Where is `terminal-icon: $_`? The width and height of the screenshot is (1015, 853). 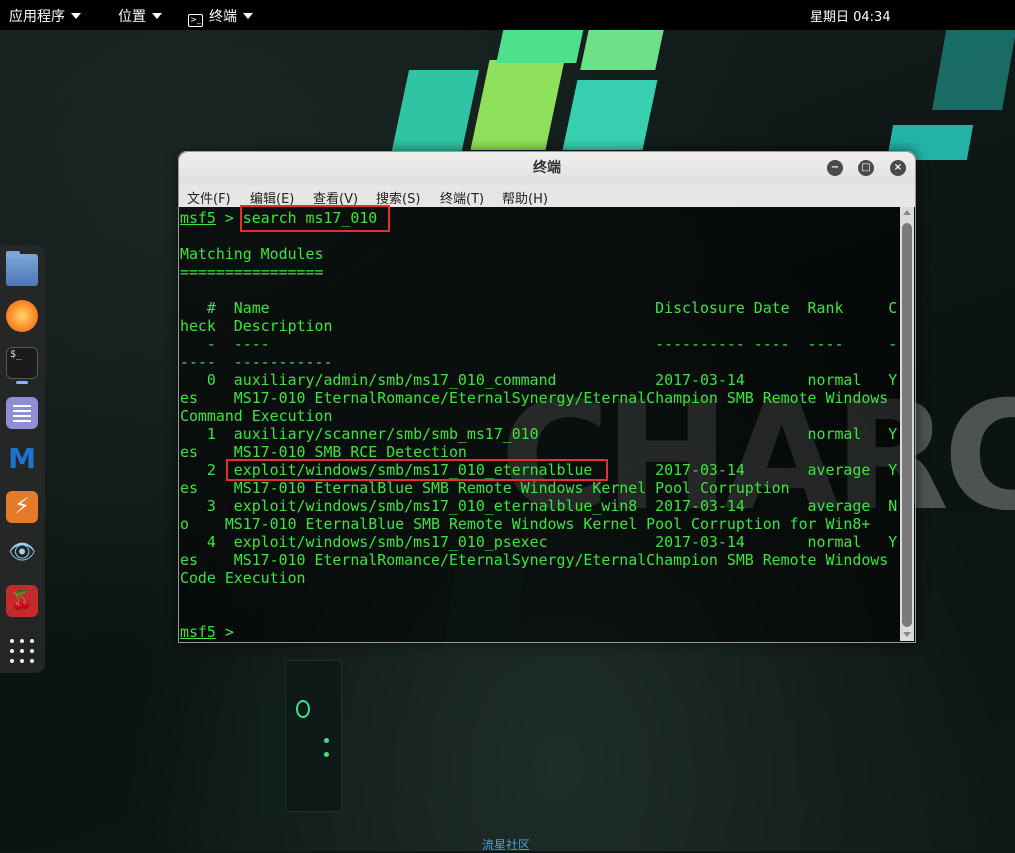 terminal-icon: $_ is located at coordinates (22, 363).